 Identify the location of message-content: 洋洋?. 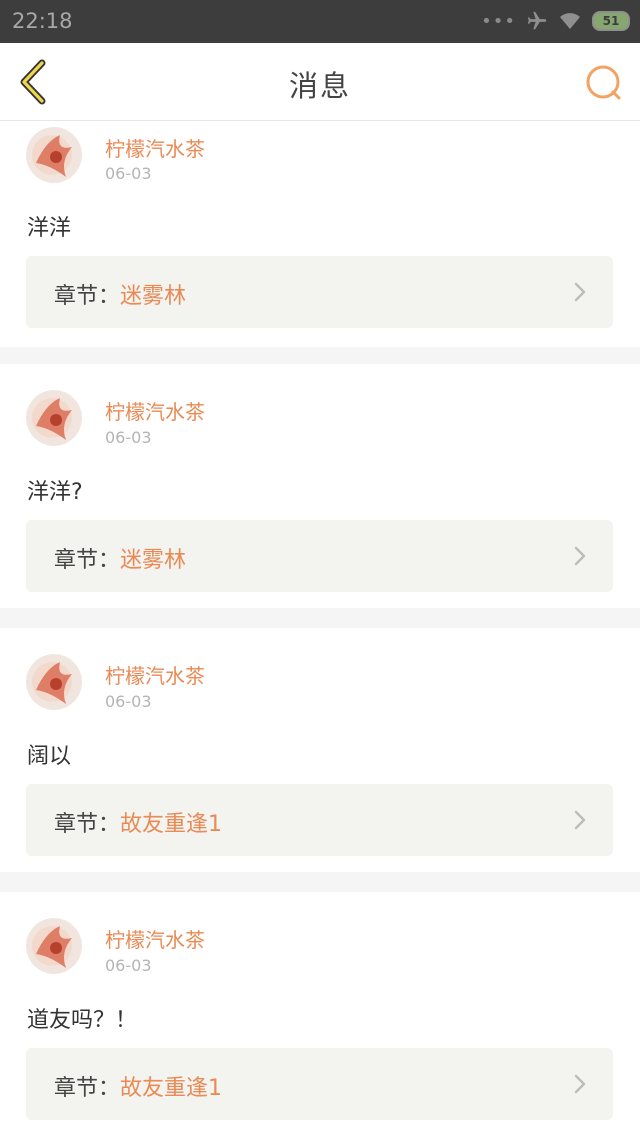
(55, 492).